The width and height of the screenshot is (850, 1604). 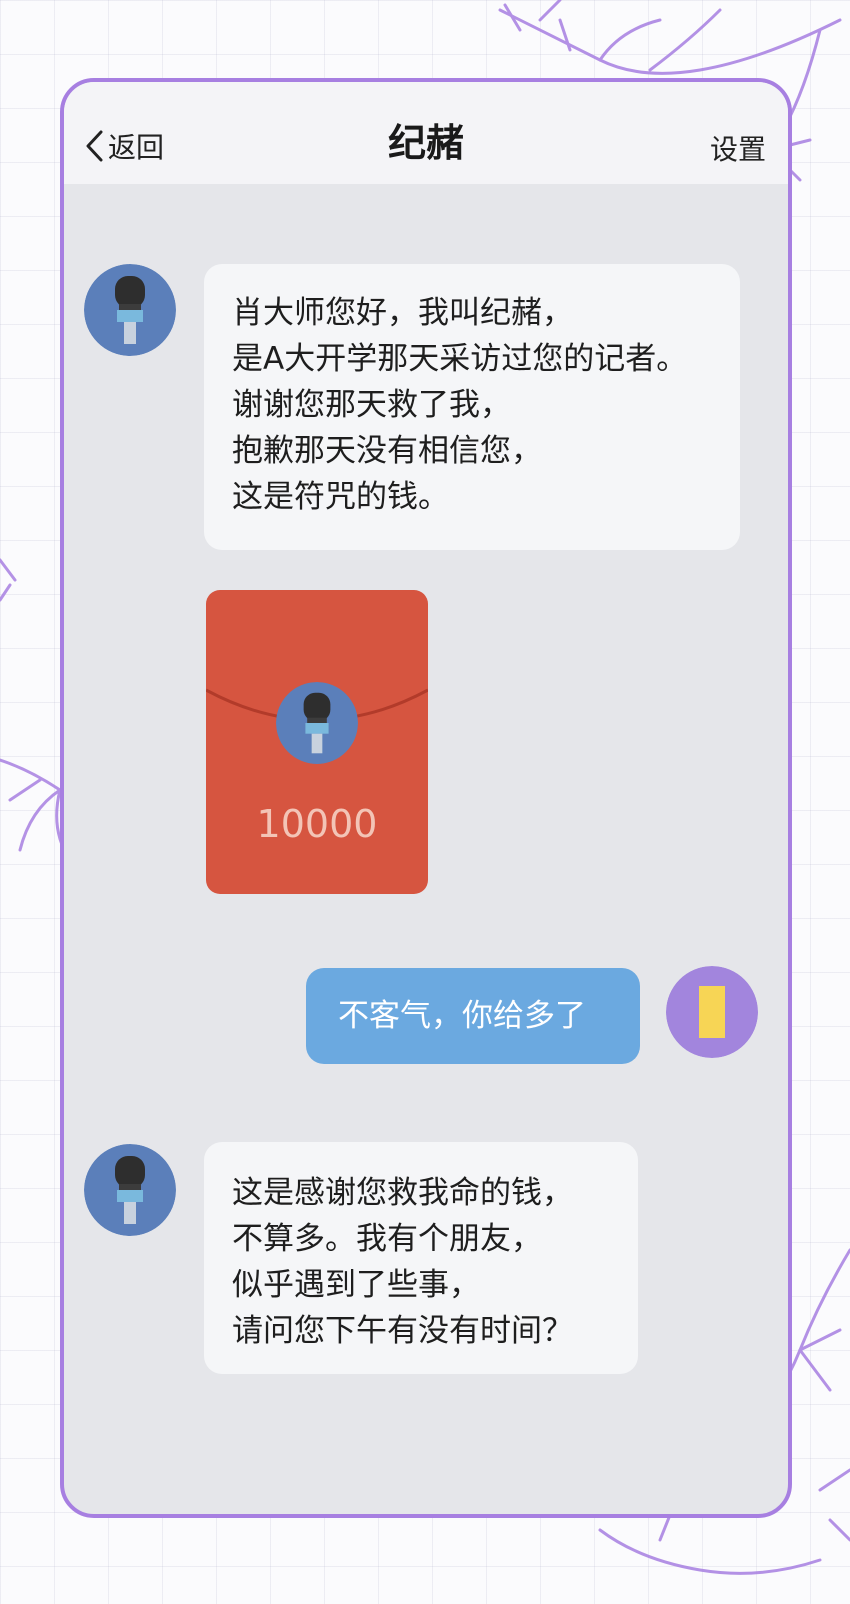 I want to click on outgoing-message-bubble: 不客气，你给多了, so click(x=473, y=1016).